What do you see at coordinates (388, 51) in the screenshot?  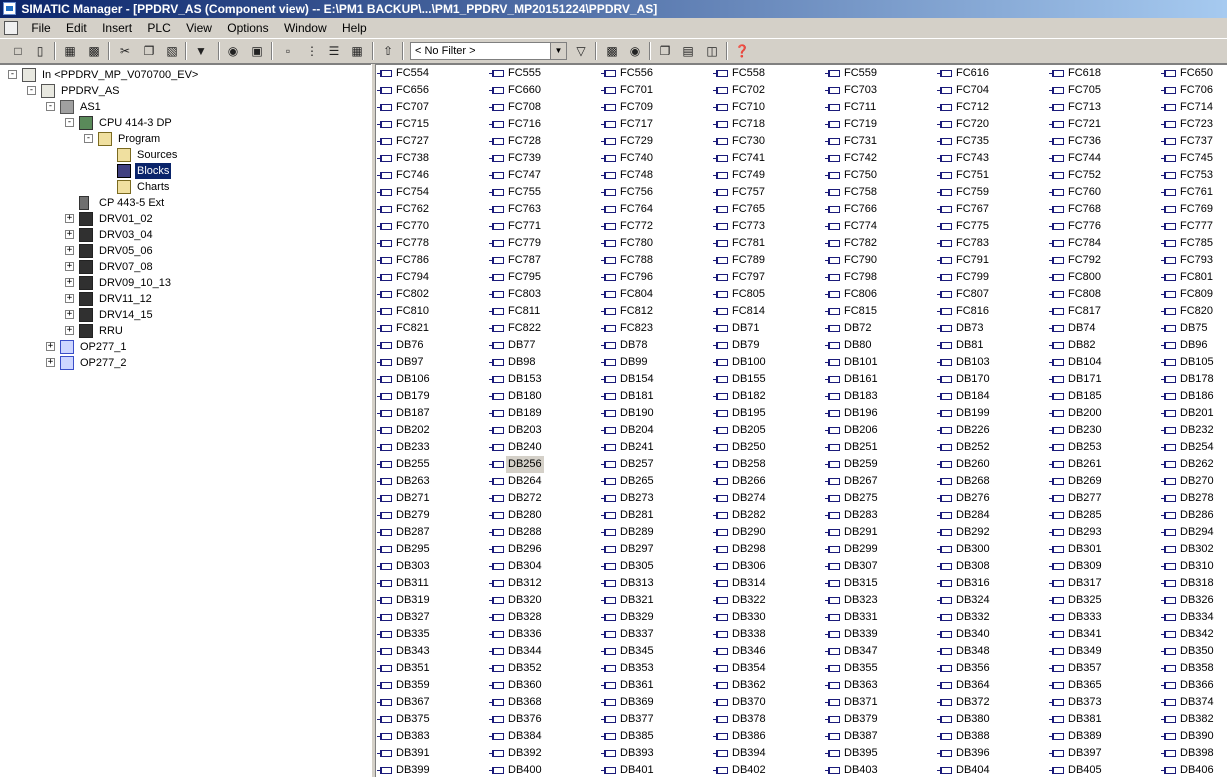 I see `up-one-level-icon: ⇧` at bounding box center [388, 51].